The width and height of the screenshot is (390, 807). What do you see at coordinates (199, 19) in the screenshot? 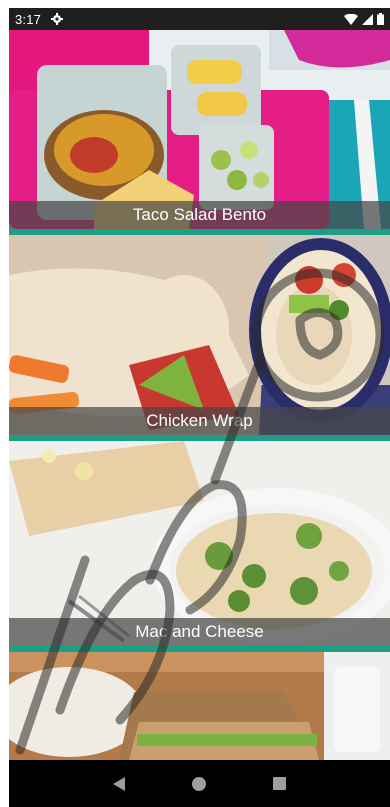
I see `status-bar: 3:17` at bounding box center [199, 19].